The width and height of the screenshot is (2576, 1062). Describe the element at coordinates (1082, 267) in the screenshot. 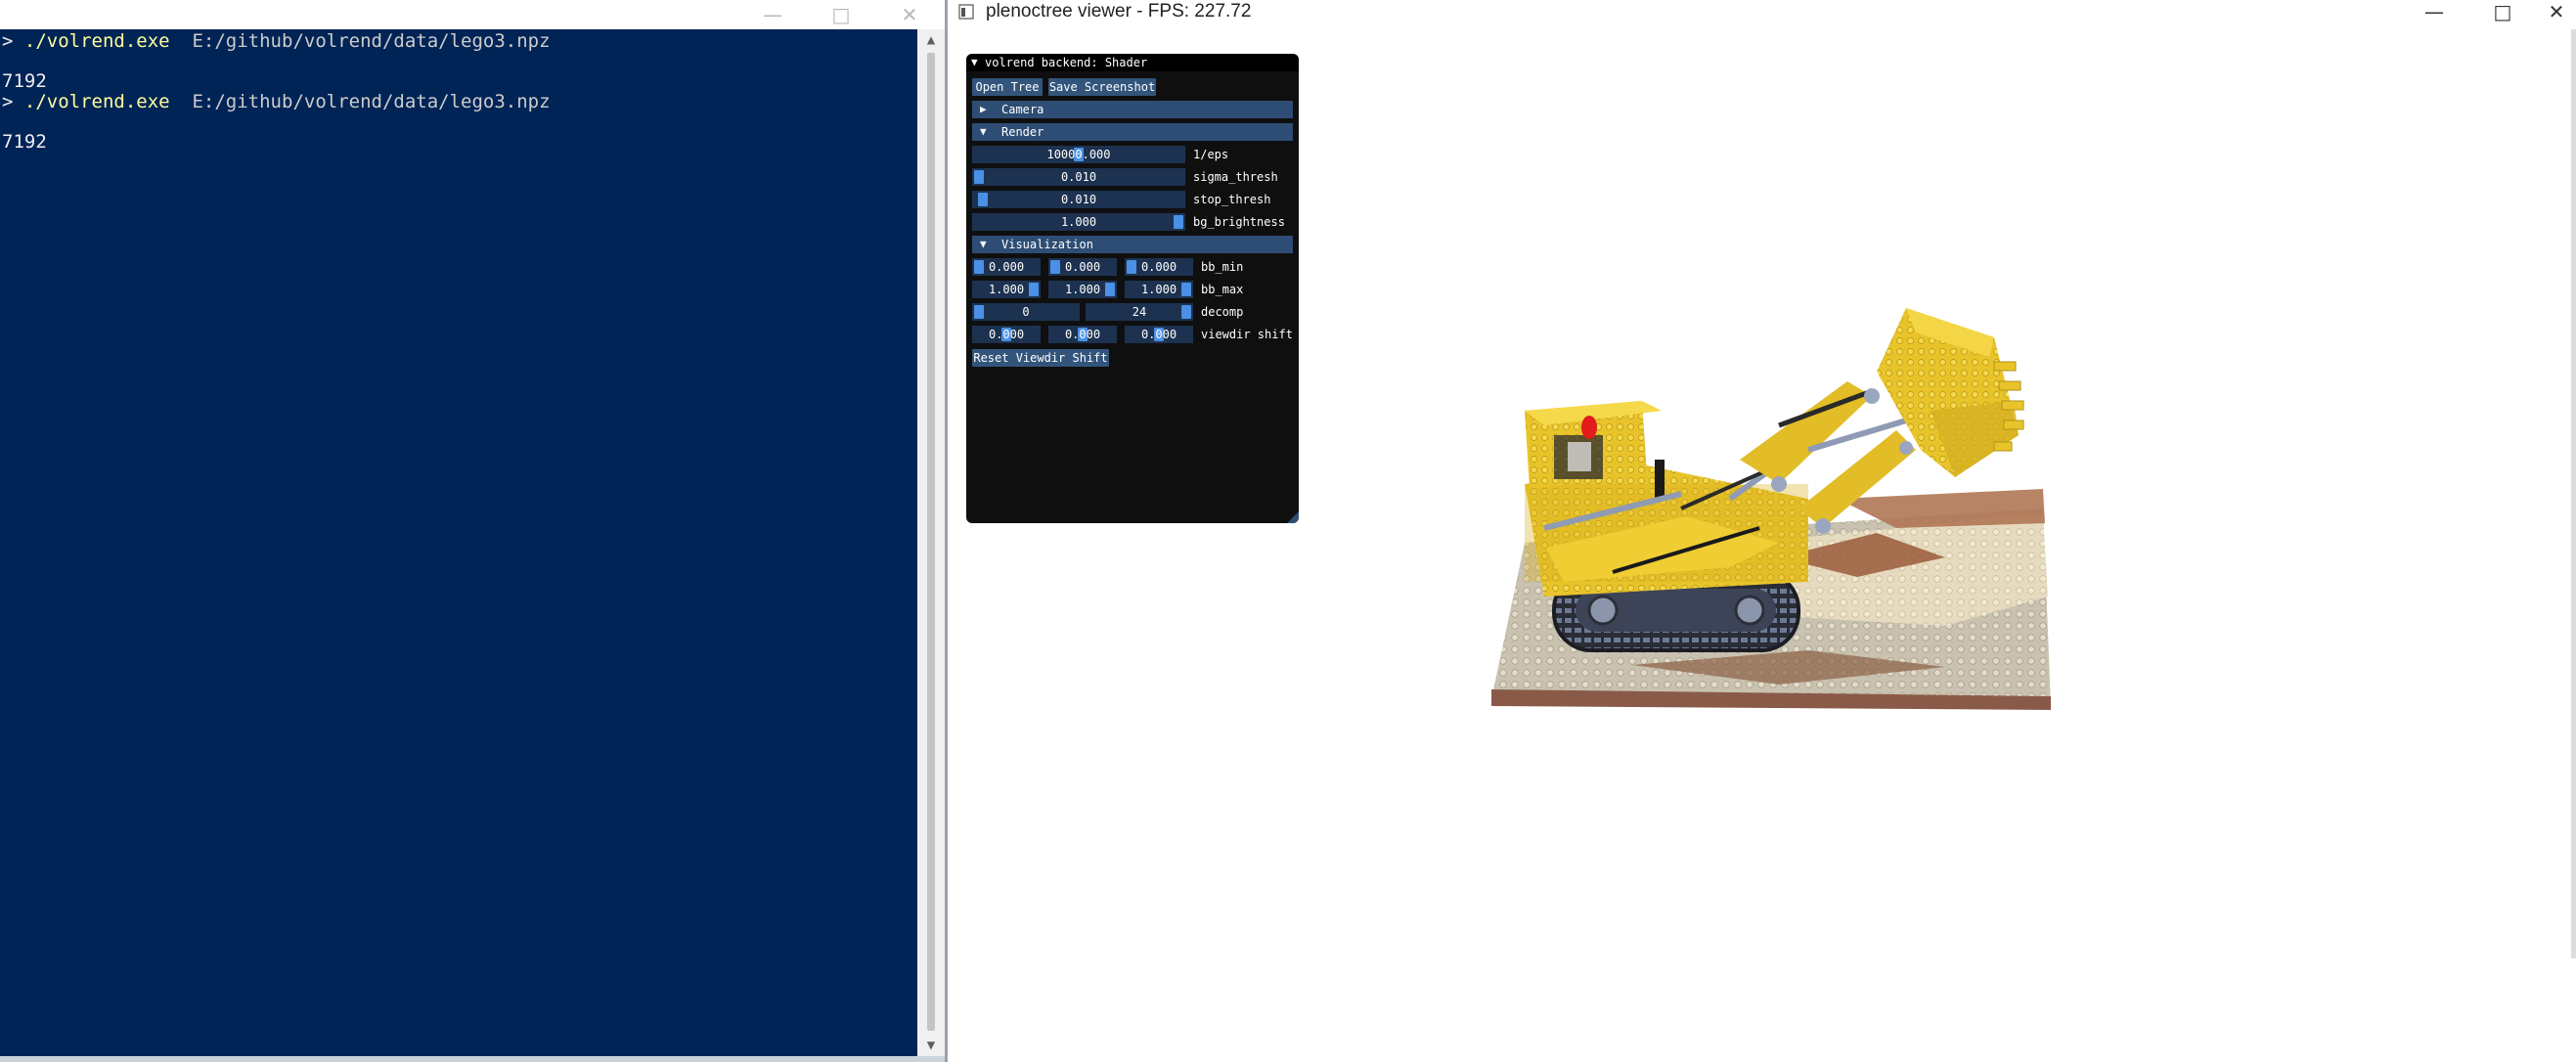

I see `bb-min-y-slider: 0.000` at that location.